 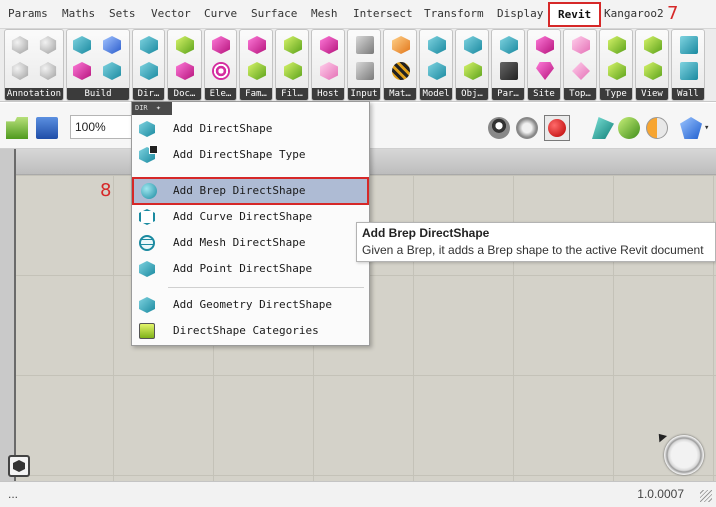 I want to click on site-location-icon, so click(x=545, y=71).